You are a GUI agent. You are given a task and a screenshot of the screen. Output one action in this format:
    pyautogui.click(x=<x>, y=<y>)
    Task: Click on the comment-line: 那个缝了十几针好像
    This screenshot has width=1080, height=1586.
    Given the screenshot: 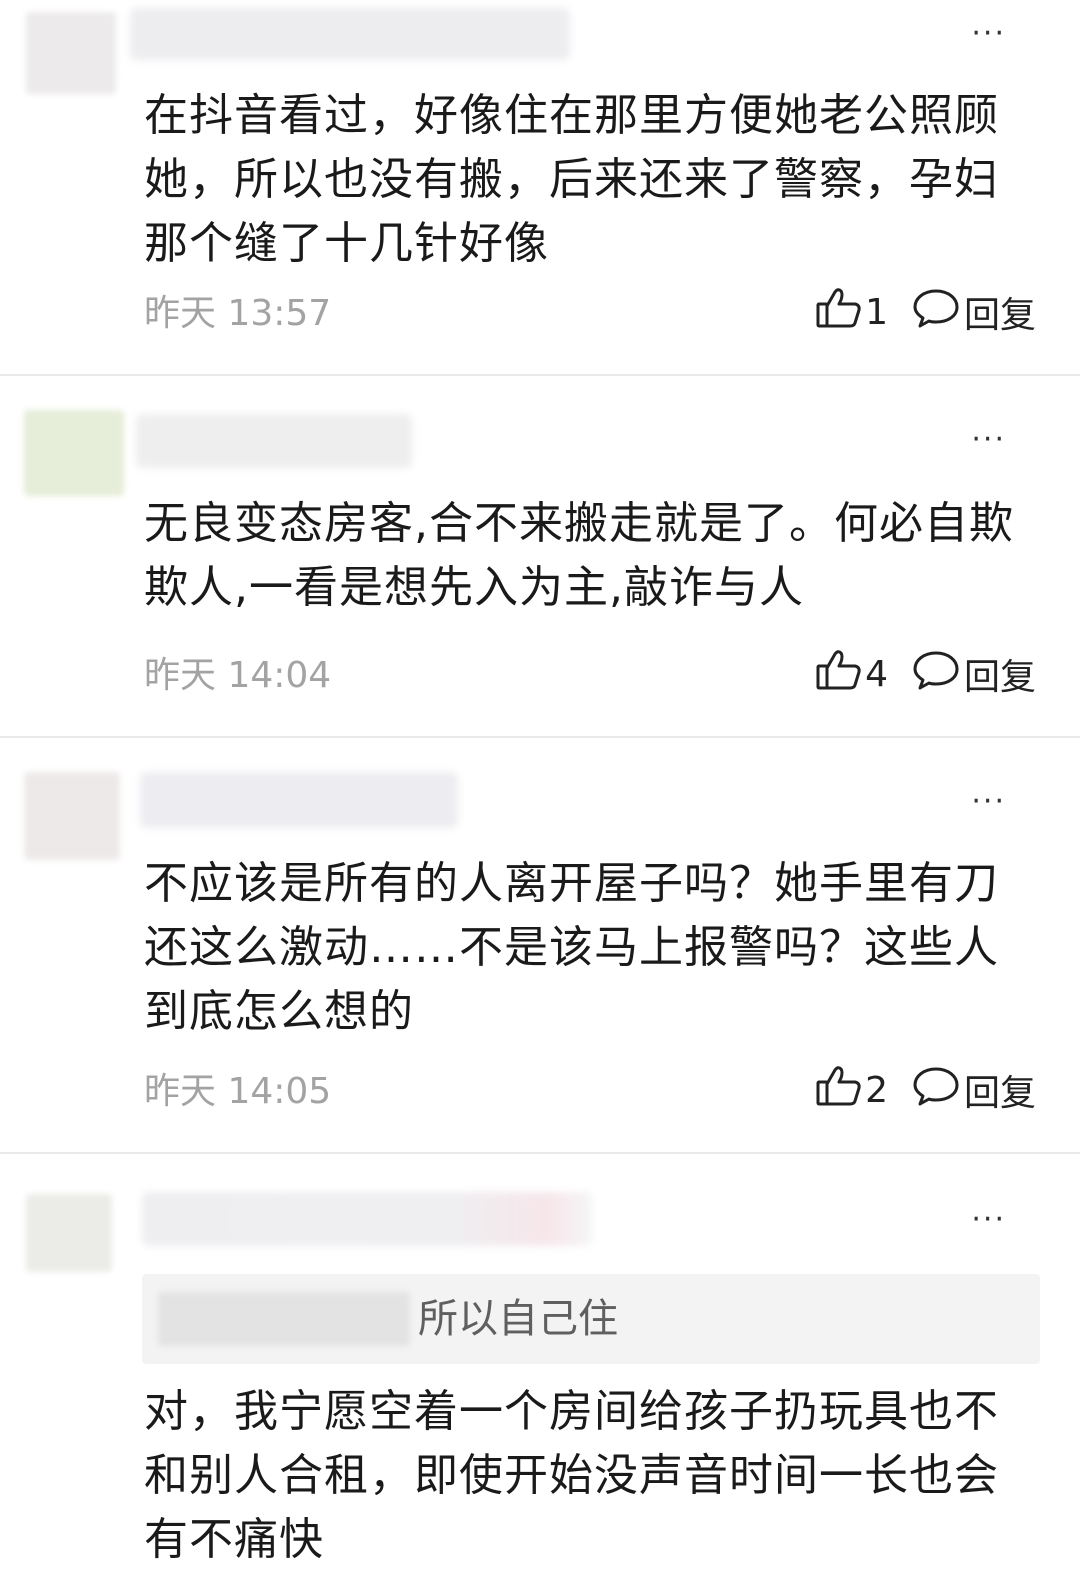 What is the action you would take?
    pyautogui.click(x=346, y=243)
    